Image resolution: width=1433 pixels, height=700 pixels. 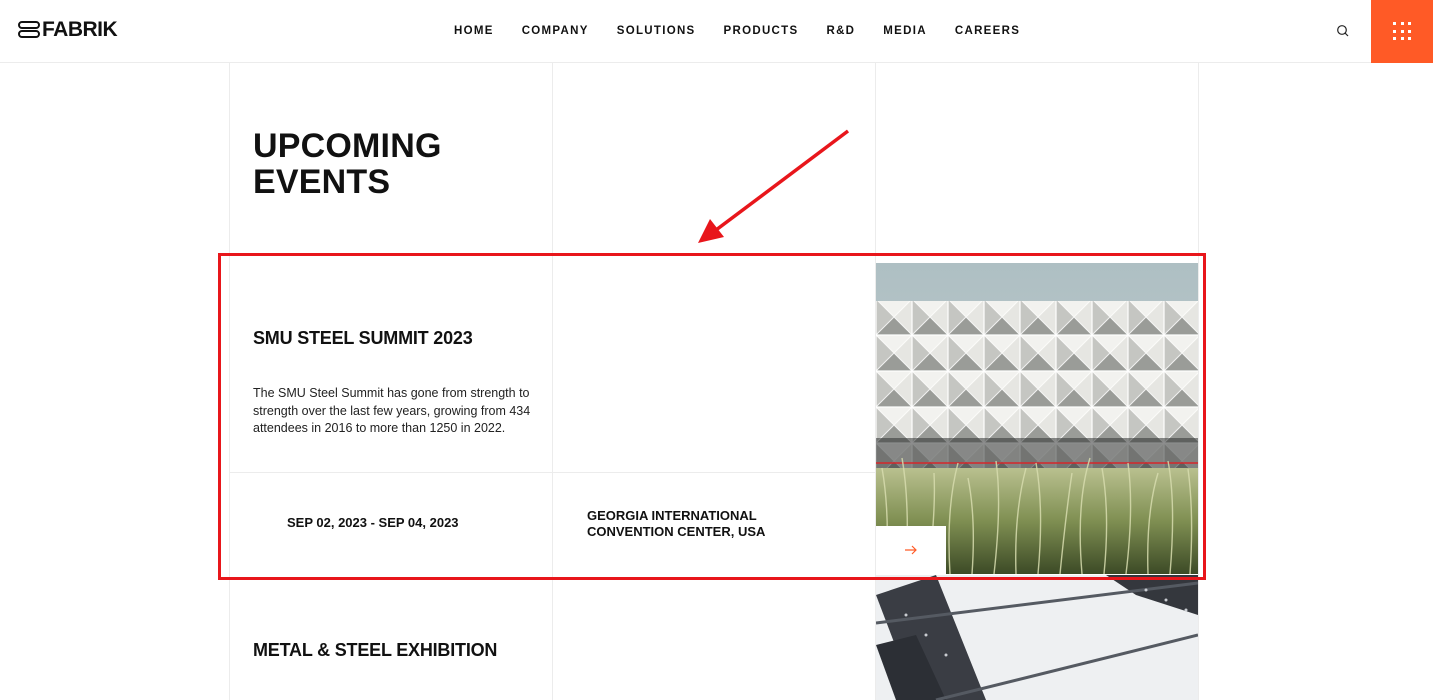 I want to click on grid-menu-icon, so click(x=1402, y=31).